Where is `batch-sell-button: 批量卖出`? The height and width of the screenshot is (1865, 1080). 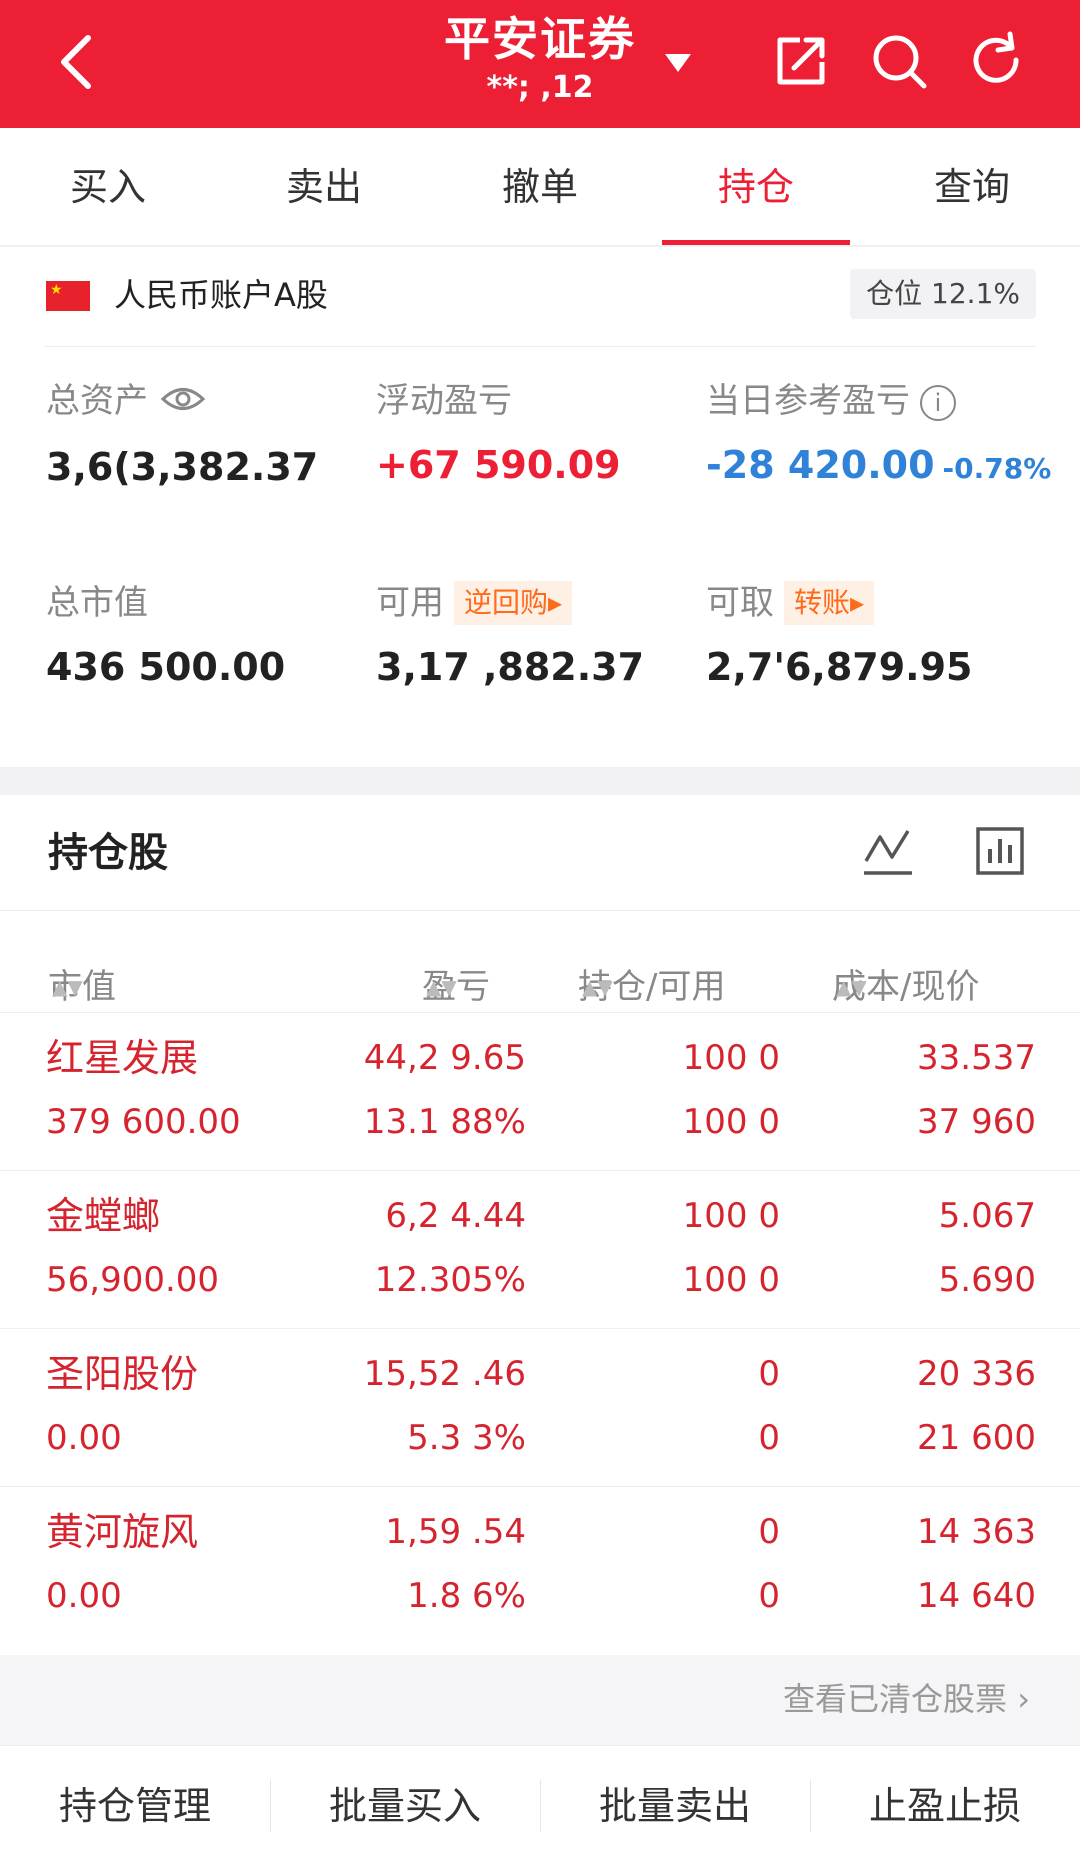
batch-sell-button: 批量卖出 is located at coordinates (675, 1805).